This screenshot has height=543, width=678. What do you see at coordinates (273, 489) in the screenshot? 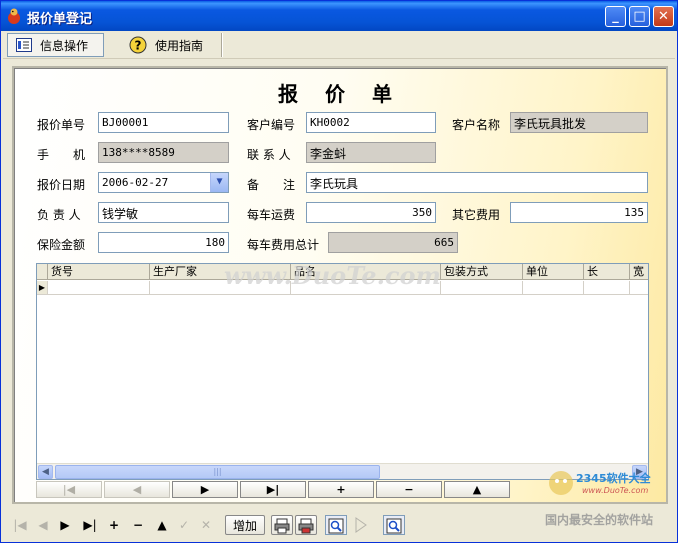
I see `nav-last-button: ▶|` at bounding box center [273, 489].